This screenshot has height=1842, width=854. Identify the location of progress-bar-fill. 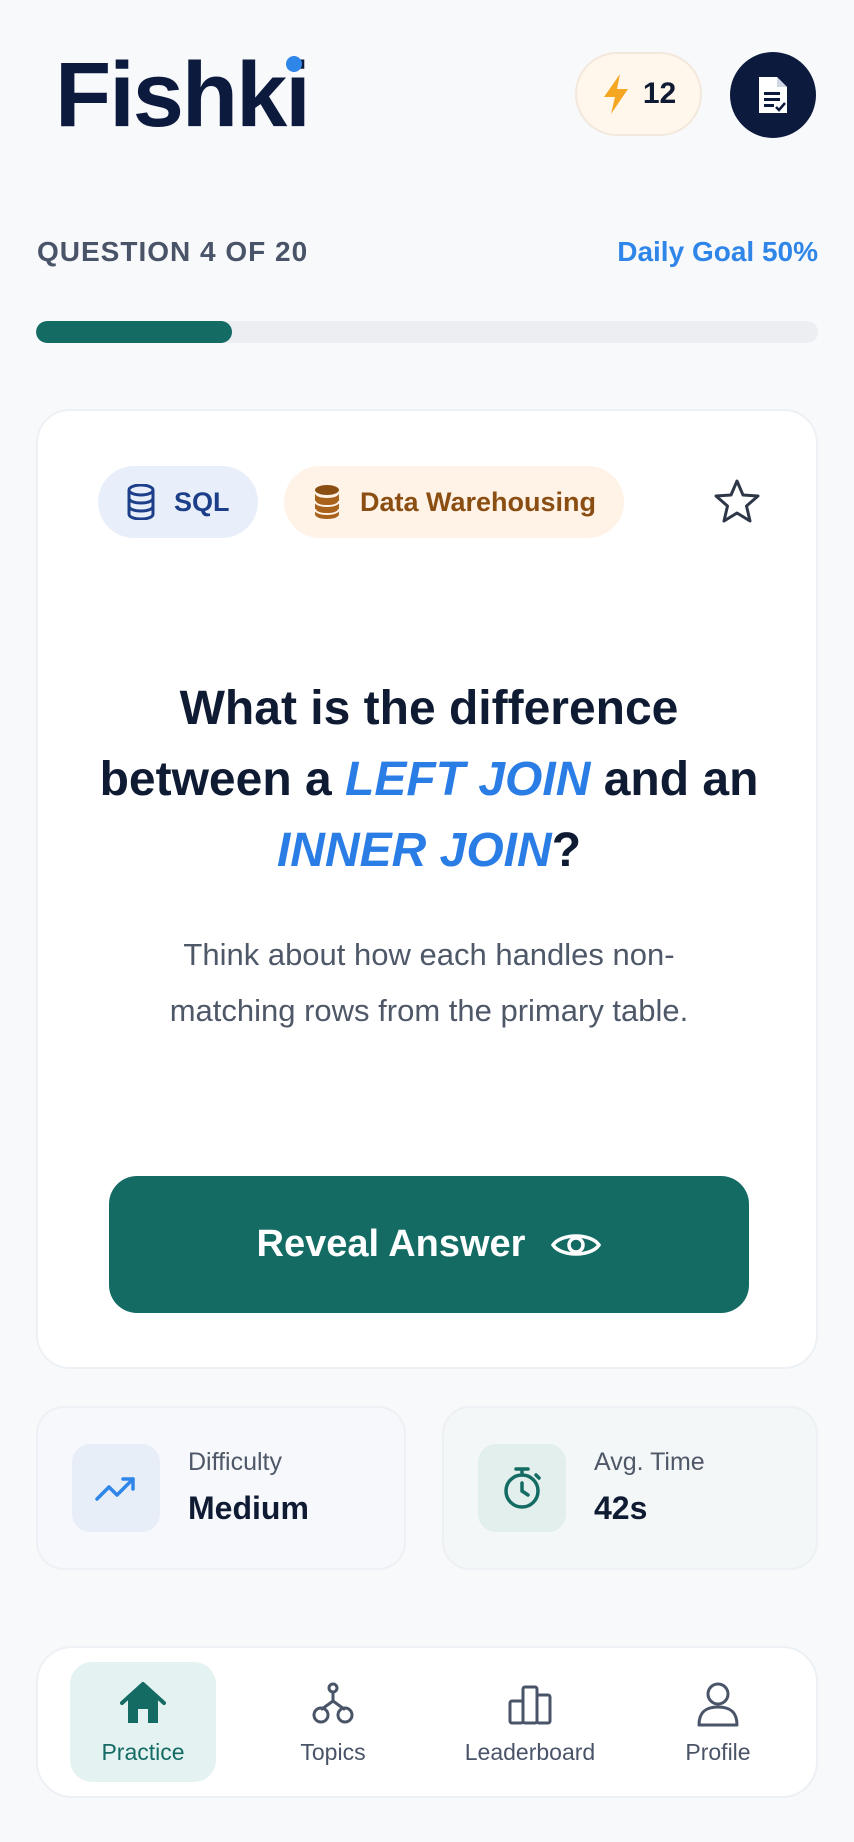
(134, 332).